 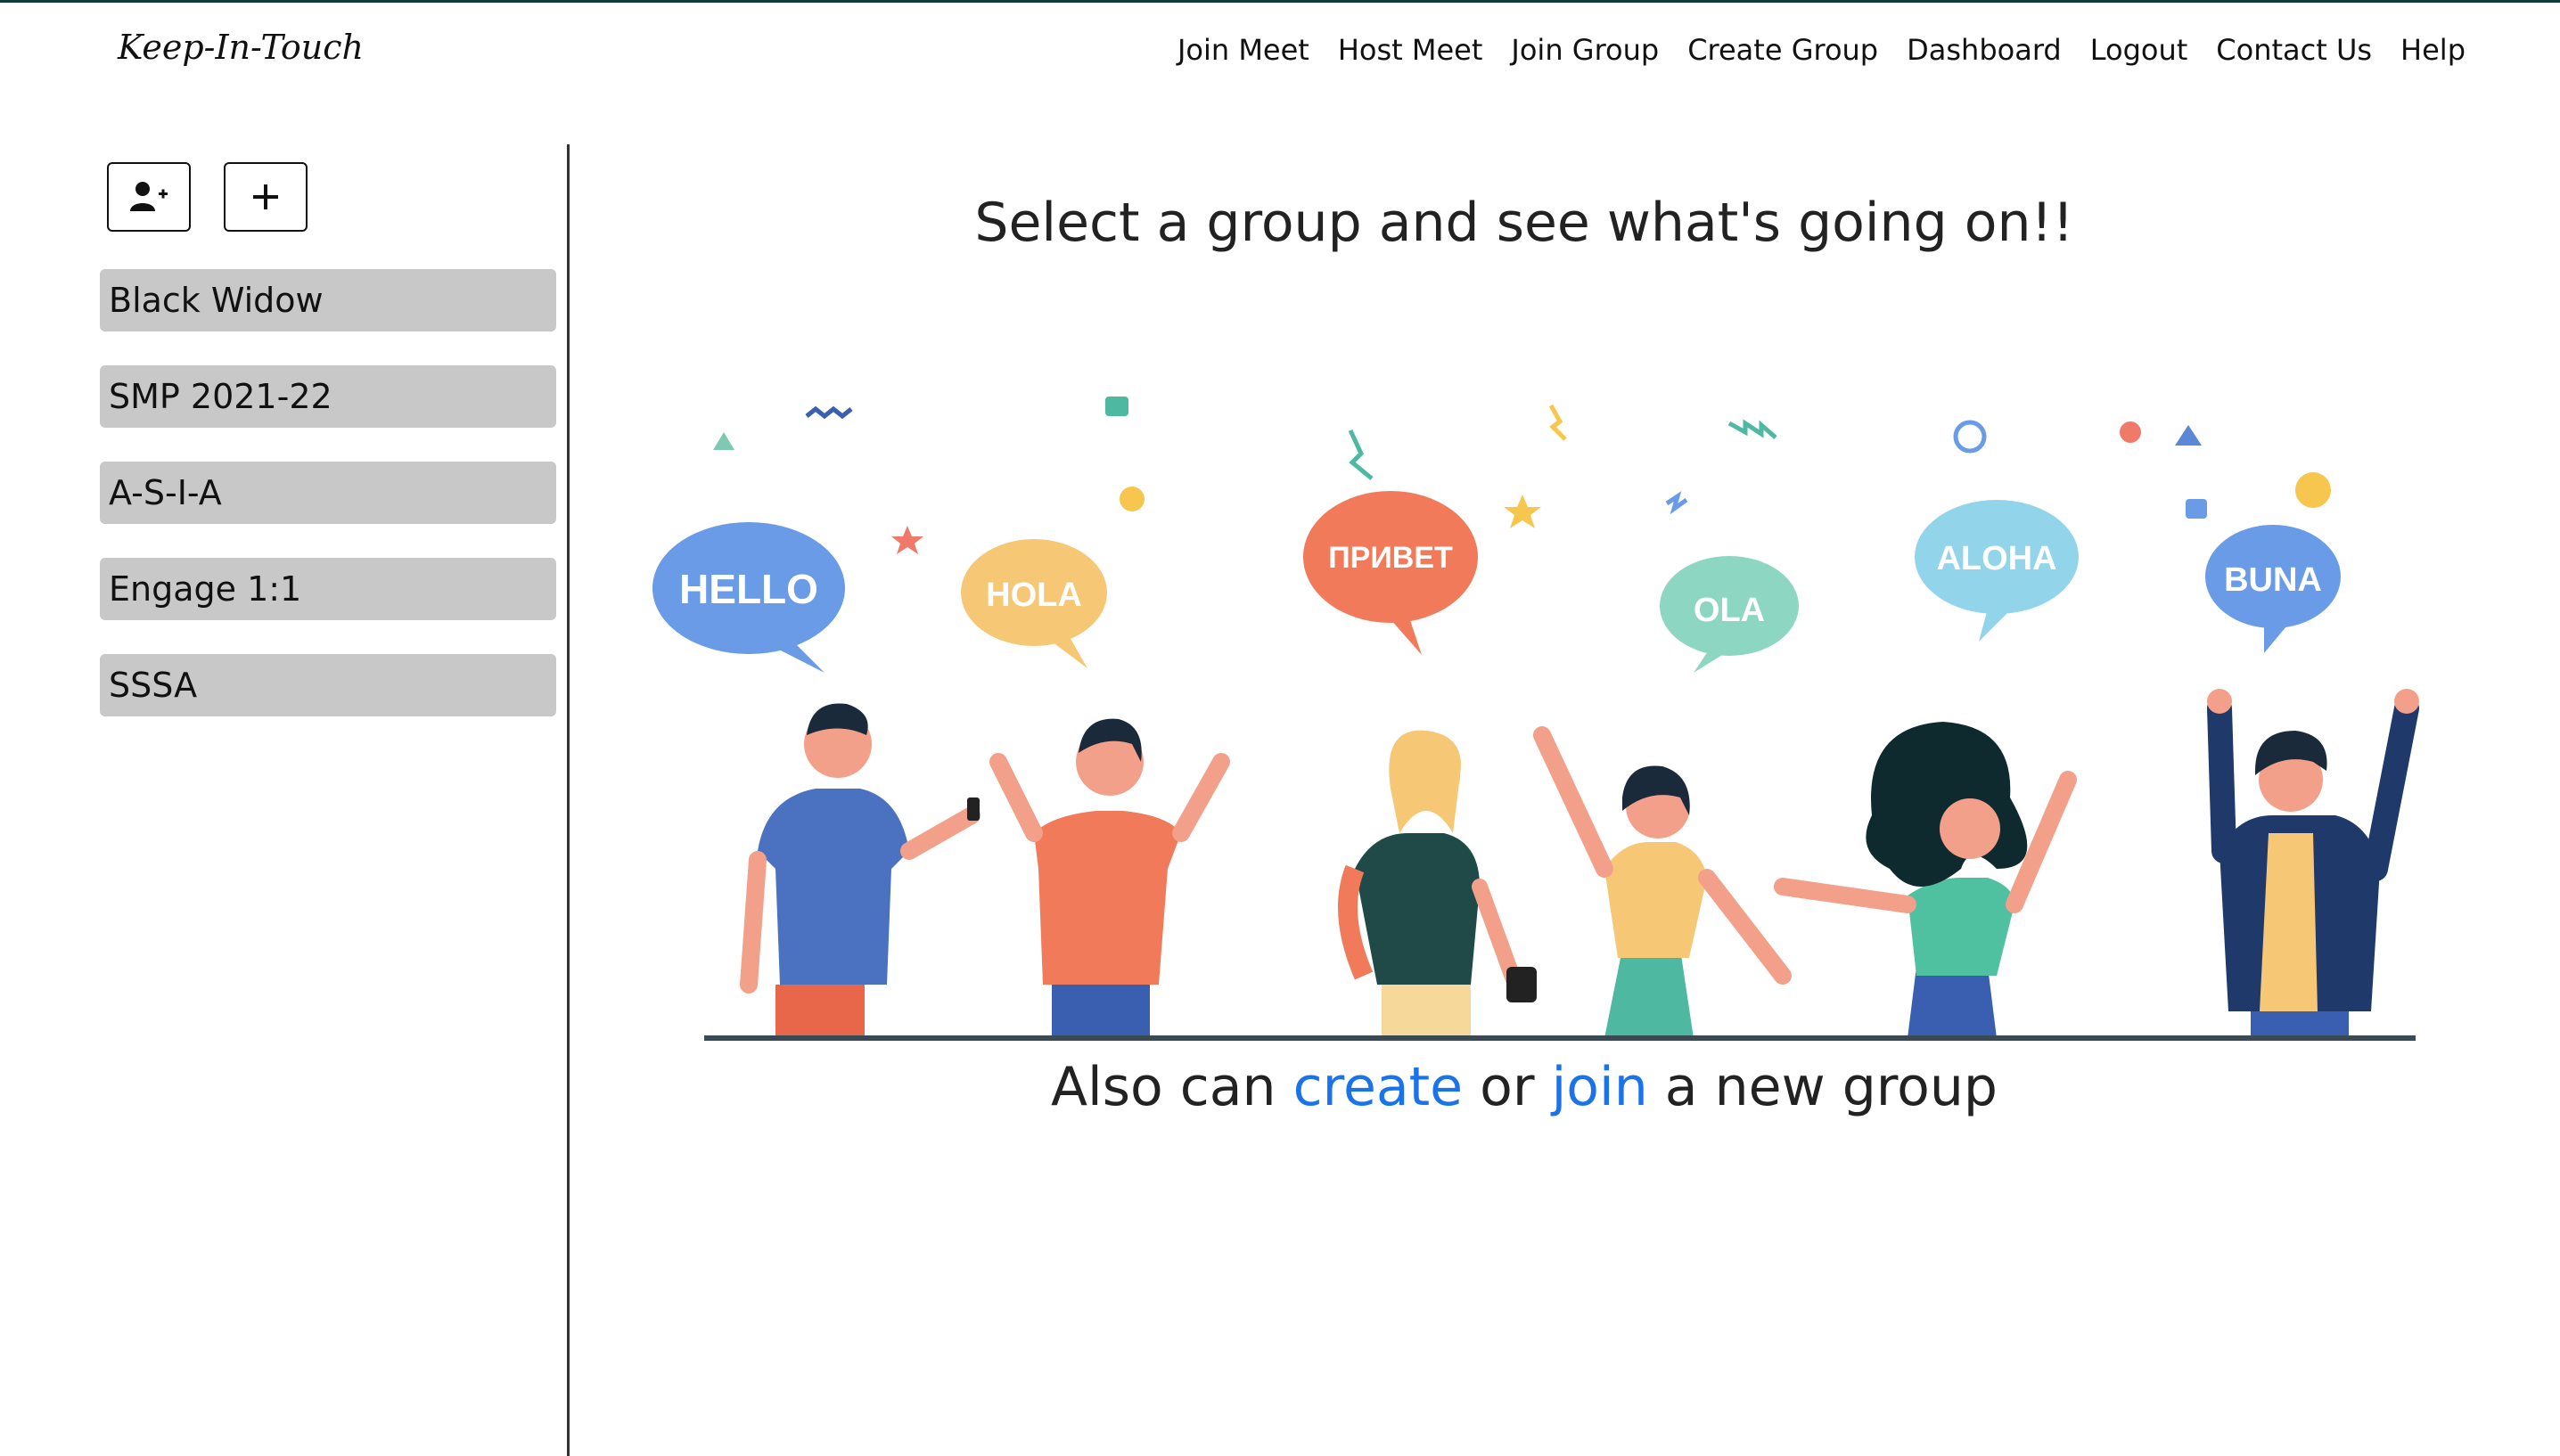 I want to click on group-item-black-widow: Black Widow, so click(x=328, y=300).